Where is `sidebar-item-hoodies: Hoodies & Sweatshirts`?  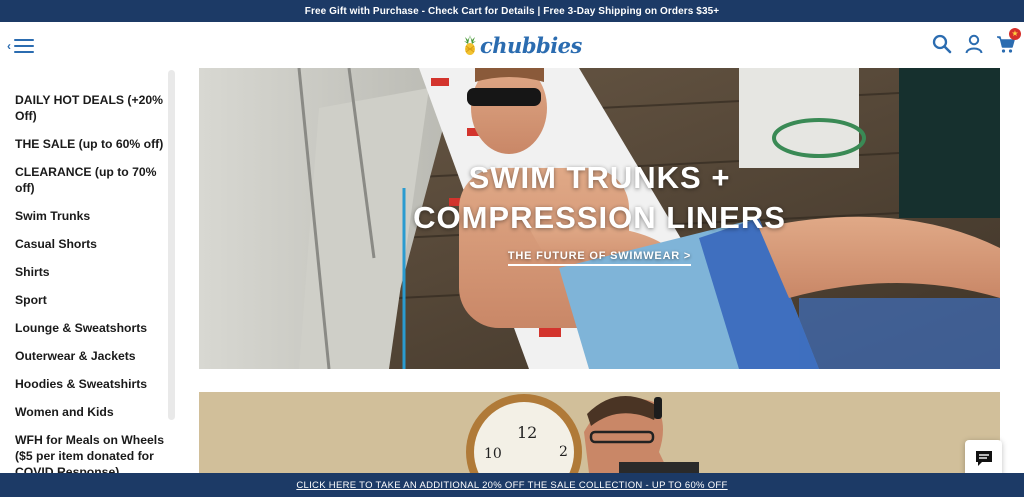 sidebar-item-hoodies: Hoodies & Sweatshirts is located at coordinates (91, 384).